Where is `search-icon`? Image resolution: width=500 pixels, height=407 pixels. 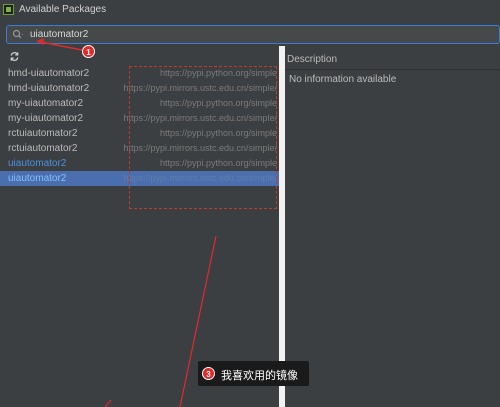
search-icon is located at coordinates (17, 34).